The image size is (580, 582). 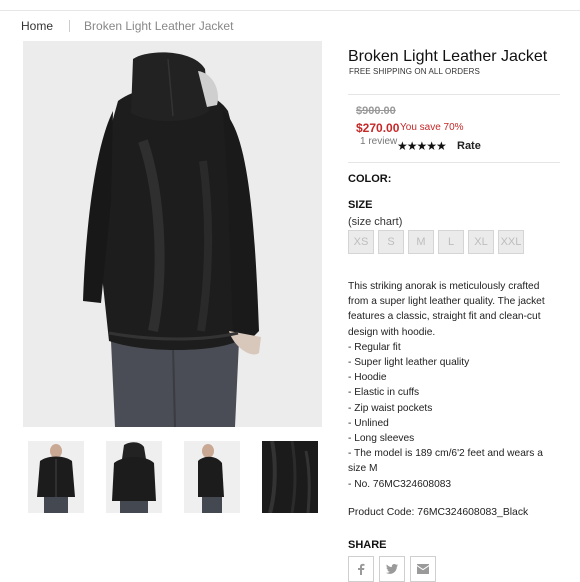 I want to click on thumbnail-front-image, so click(x=56, y=477).